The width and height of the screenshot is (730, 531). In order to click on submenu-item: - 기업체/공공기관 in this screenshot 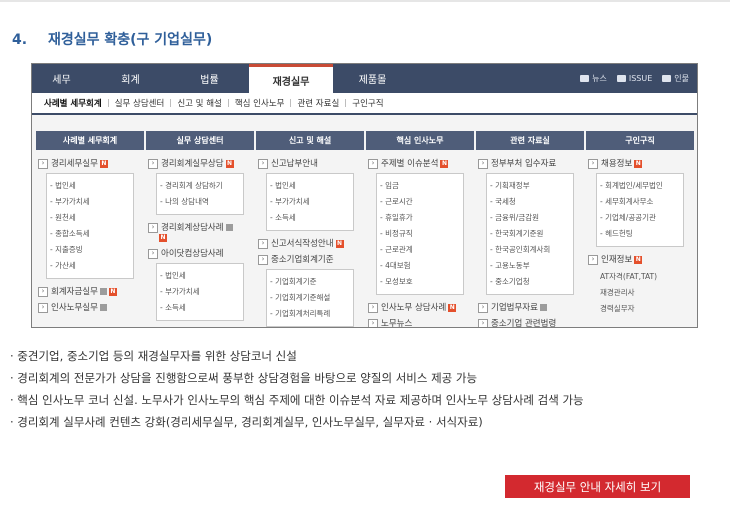, I will do `click(640, 218)`.